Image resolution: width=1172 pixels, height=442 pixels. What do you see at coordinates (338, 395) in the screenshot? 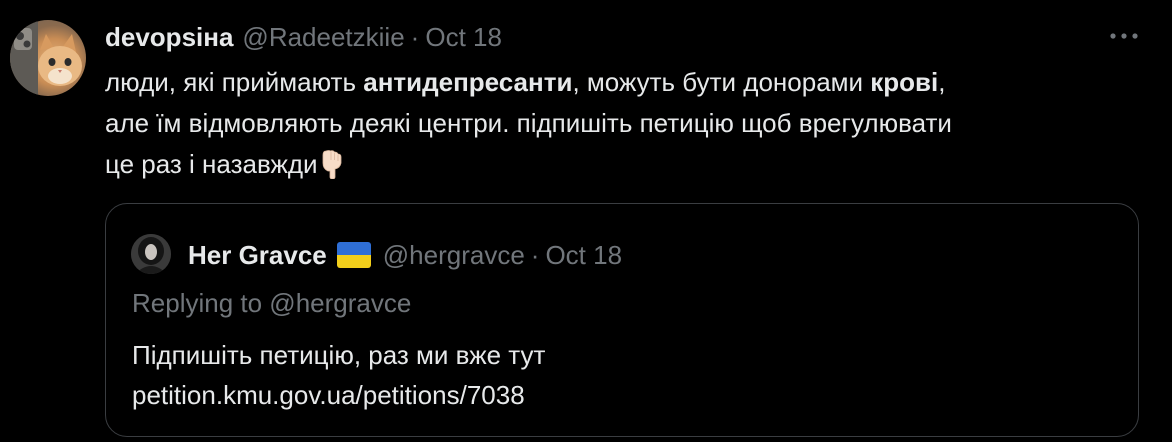
I see `petition-link: petition.kmu.gov.ua/petitions/7038` at bounding box center [338, 395].